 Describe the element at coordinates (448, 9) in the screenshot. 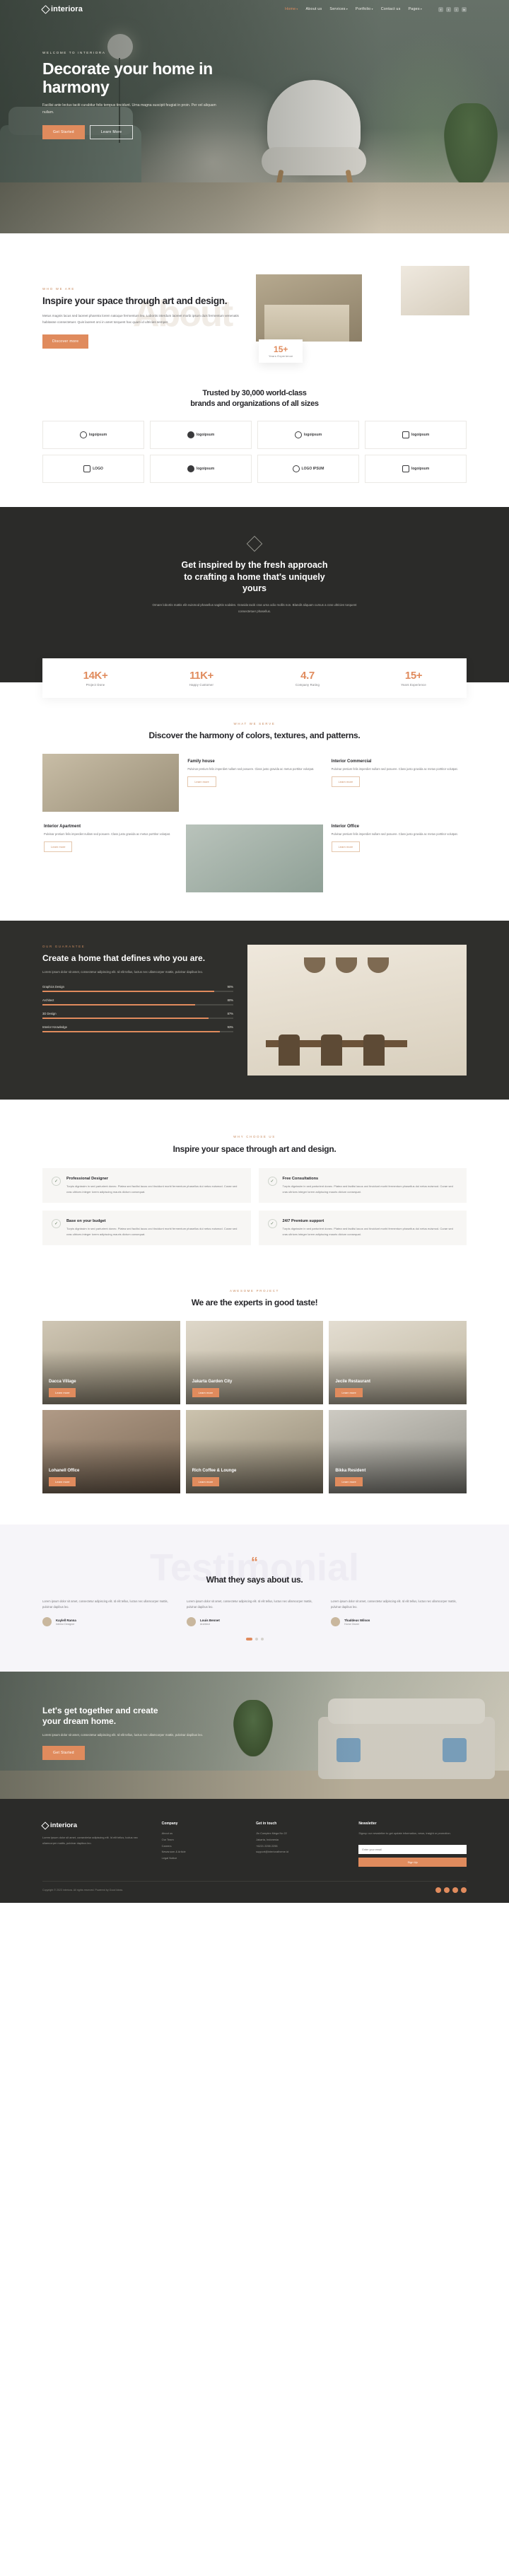

I see `twitter-icon: t` at that location.